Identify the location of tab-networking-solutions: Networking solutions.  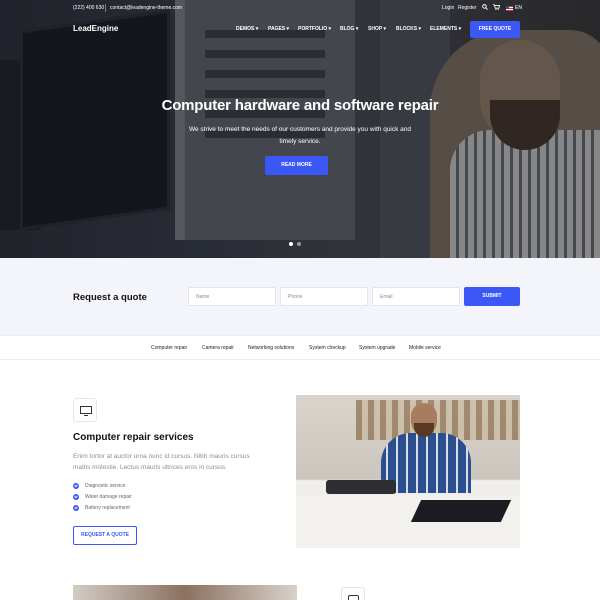
(271, 348).